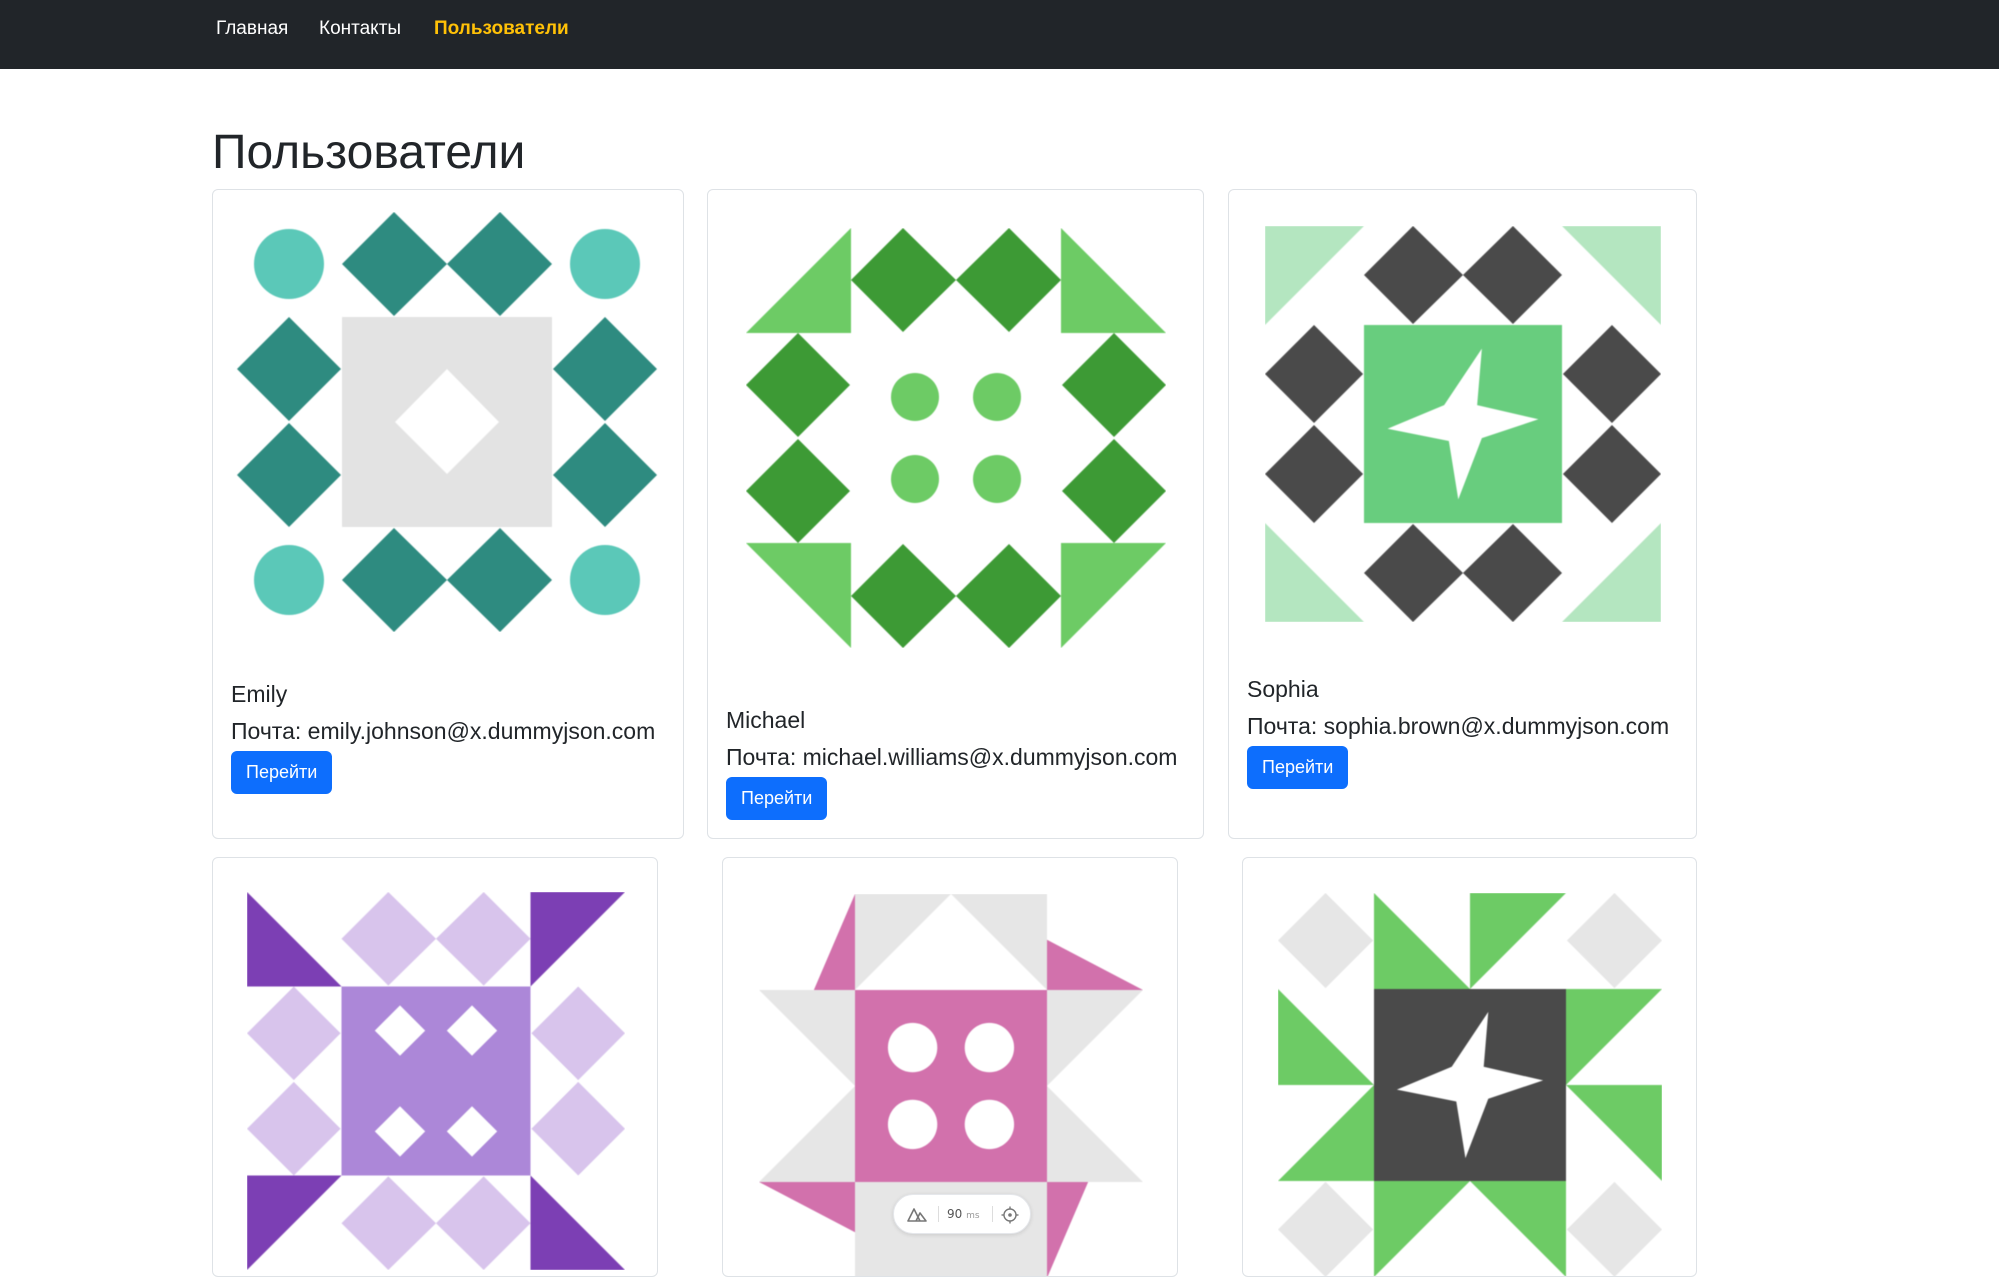 This screenshot has width=1999, height=1277. What do you see at coordinates (252, 29) in the screenshot?
I see `nav-link-home: Главная` at bounding box center [252, 29].